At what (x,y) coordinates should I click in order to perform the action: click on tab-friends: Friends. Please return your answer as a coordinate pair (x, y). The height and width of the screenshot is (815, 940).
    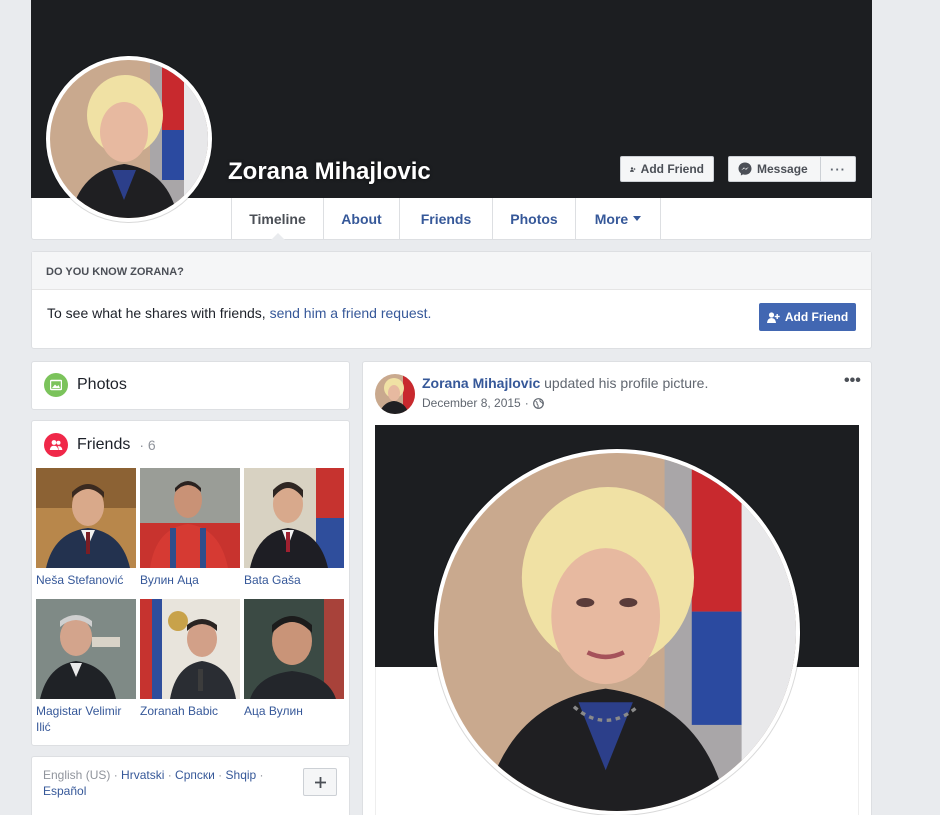
    Looking at the image, I should click on (445, 218).